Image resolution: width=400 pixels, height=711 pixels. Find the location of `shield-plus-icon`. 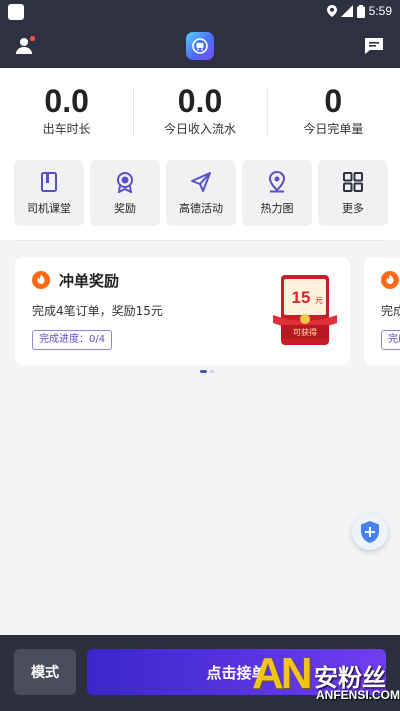

shield-plus-icon is located at coordinates (370, 532).